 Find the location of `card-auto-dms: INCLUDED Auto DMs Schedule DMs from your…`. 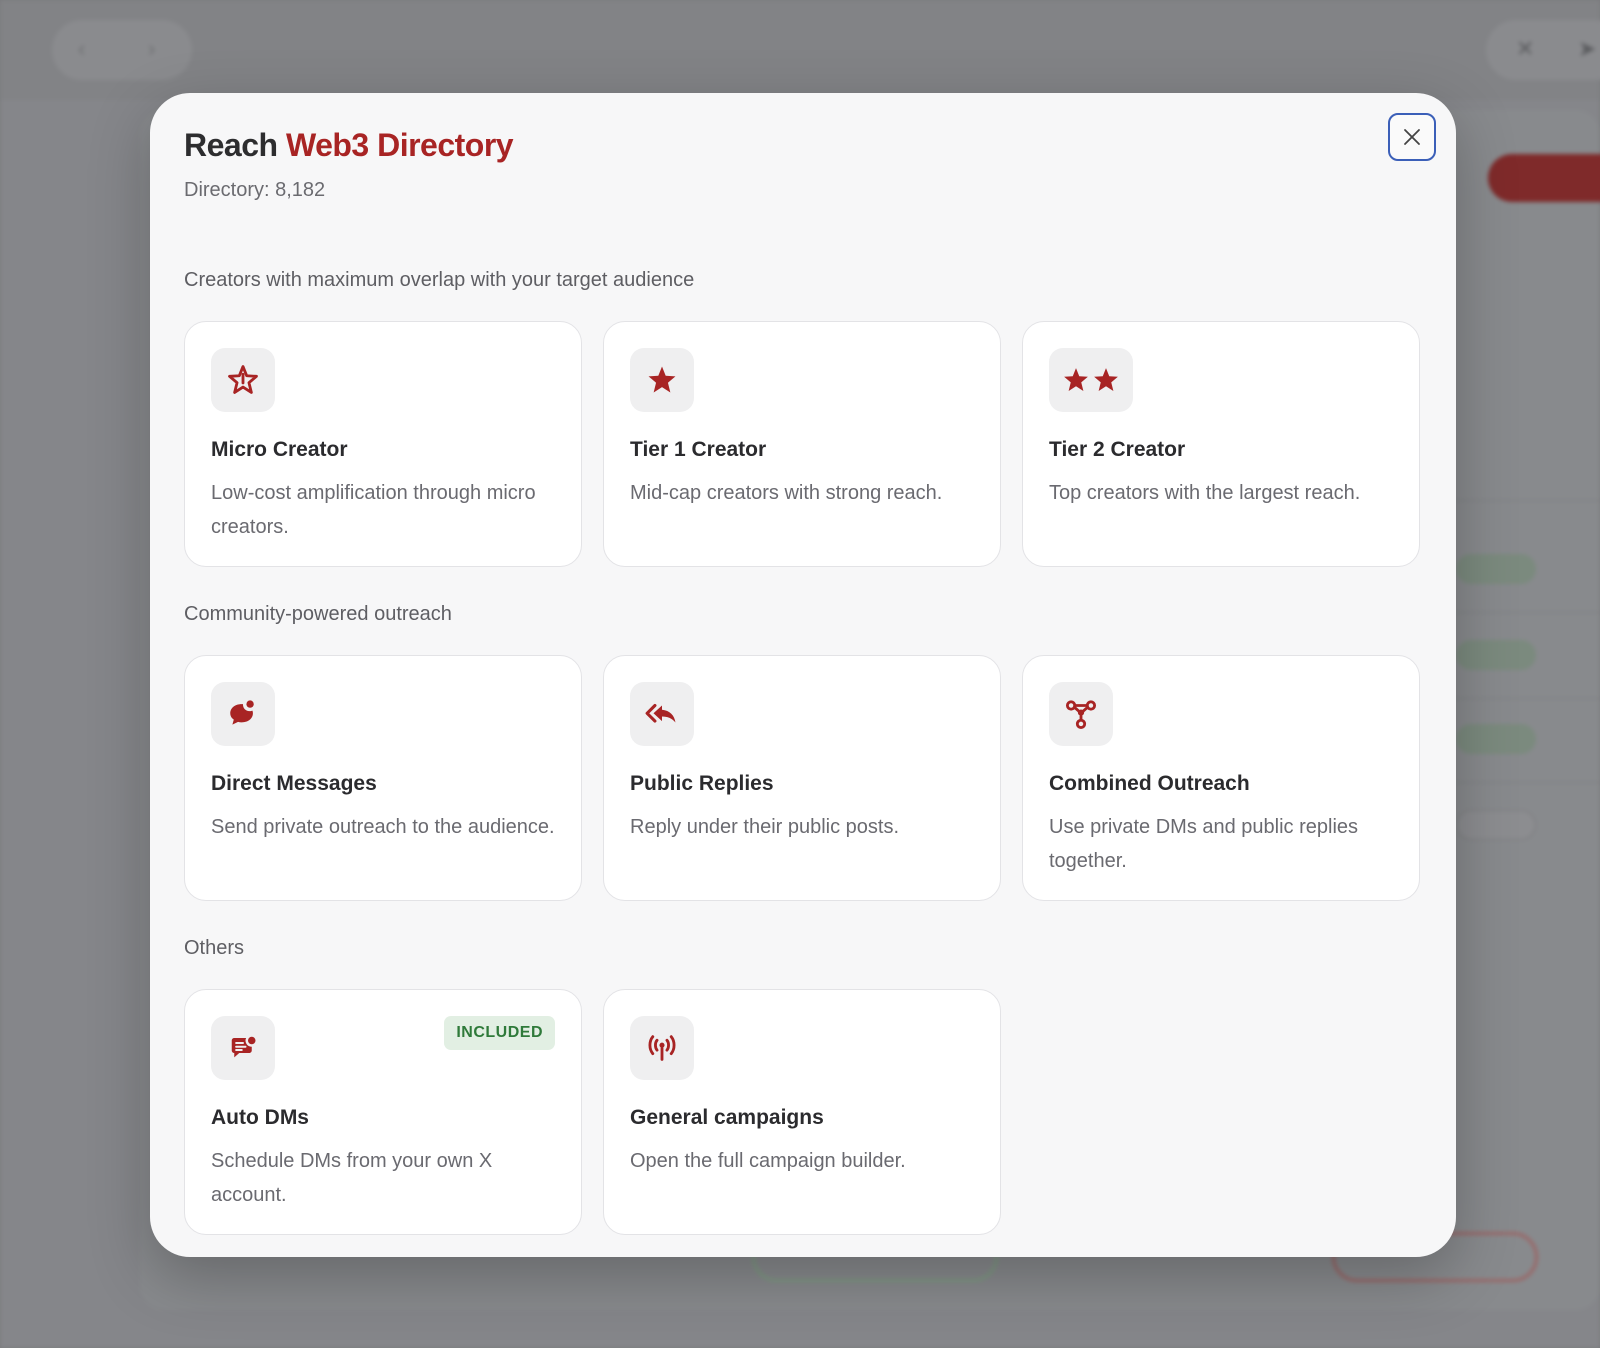

card-auto-dms: INCLUDED Auto DMs Schedule DMs from your… is located at coordinates (383, 1112).